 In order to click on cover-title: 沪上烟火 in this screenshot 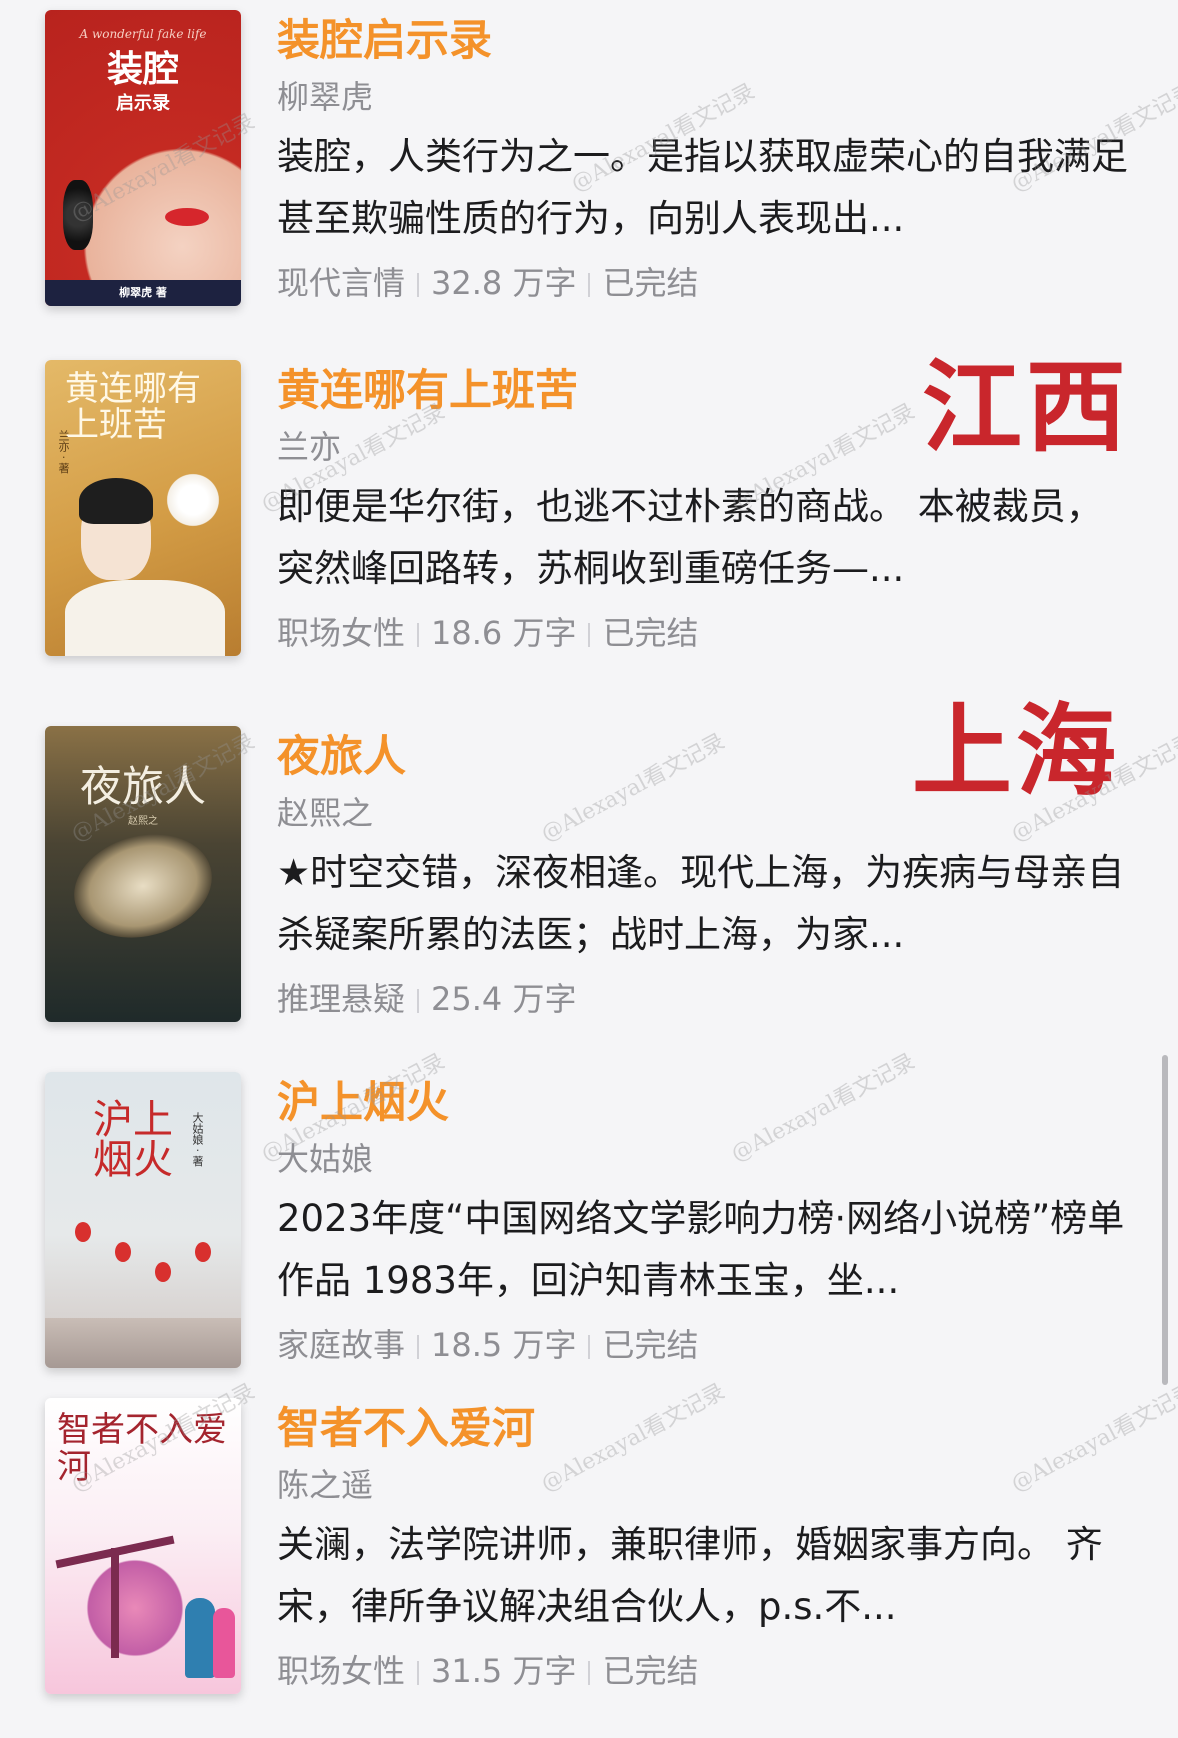, I will do `click(133, 1140)`.